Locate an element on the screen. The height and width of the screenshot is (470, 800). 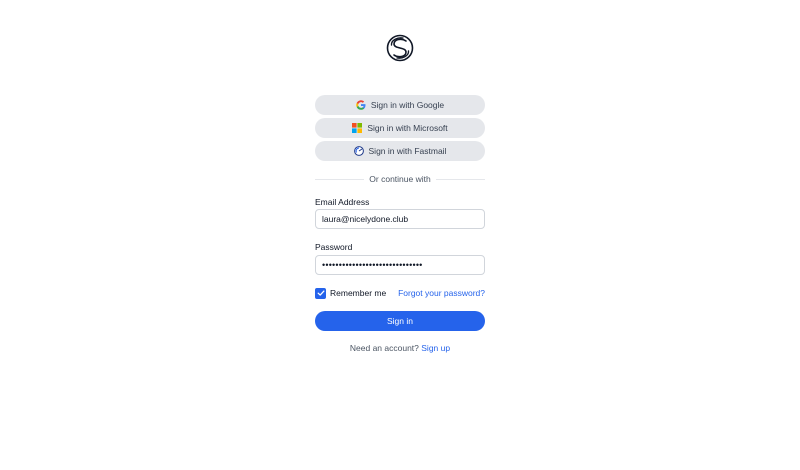
sign-up-link: Sign up is located at coordinates (435, 348).